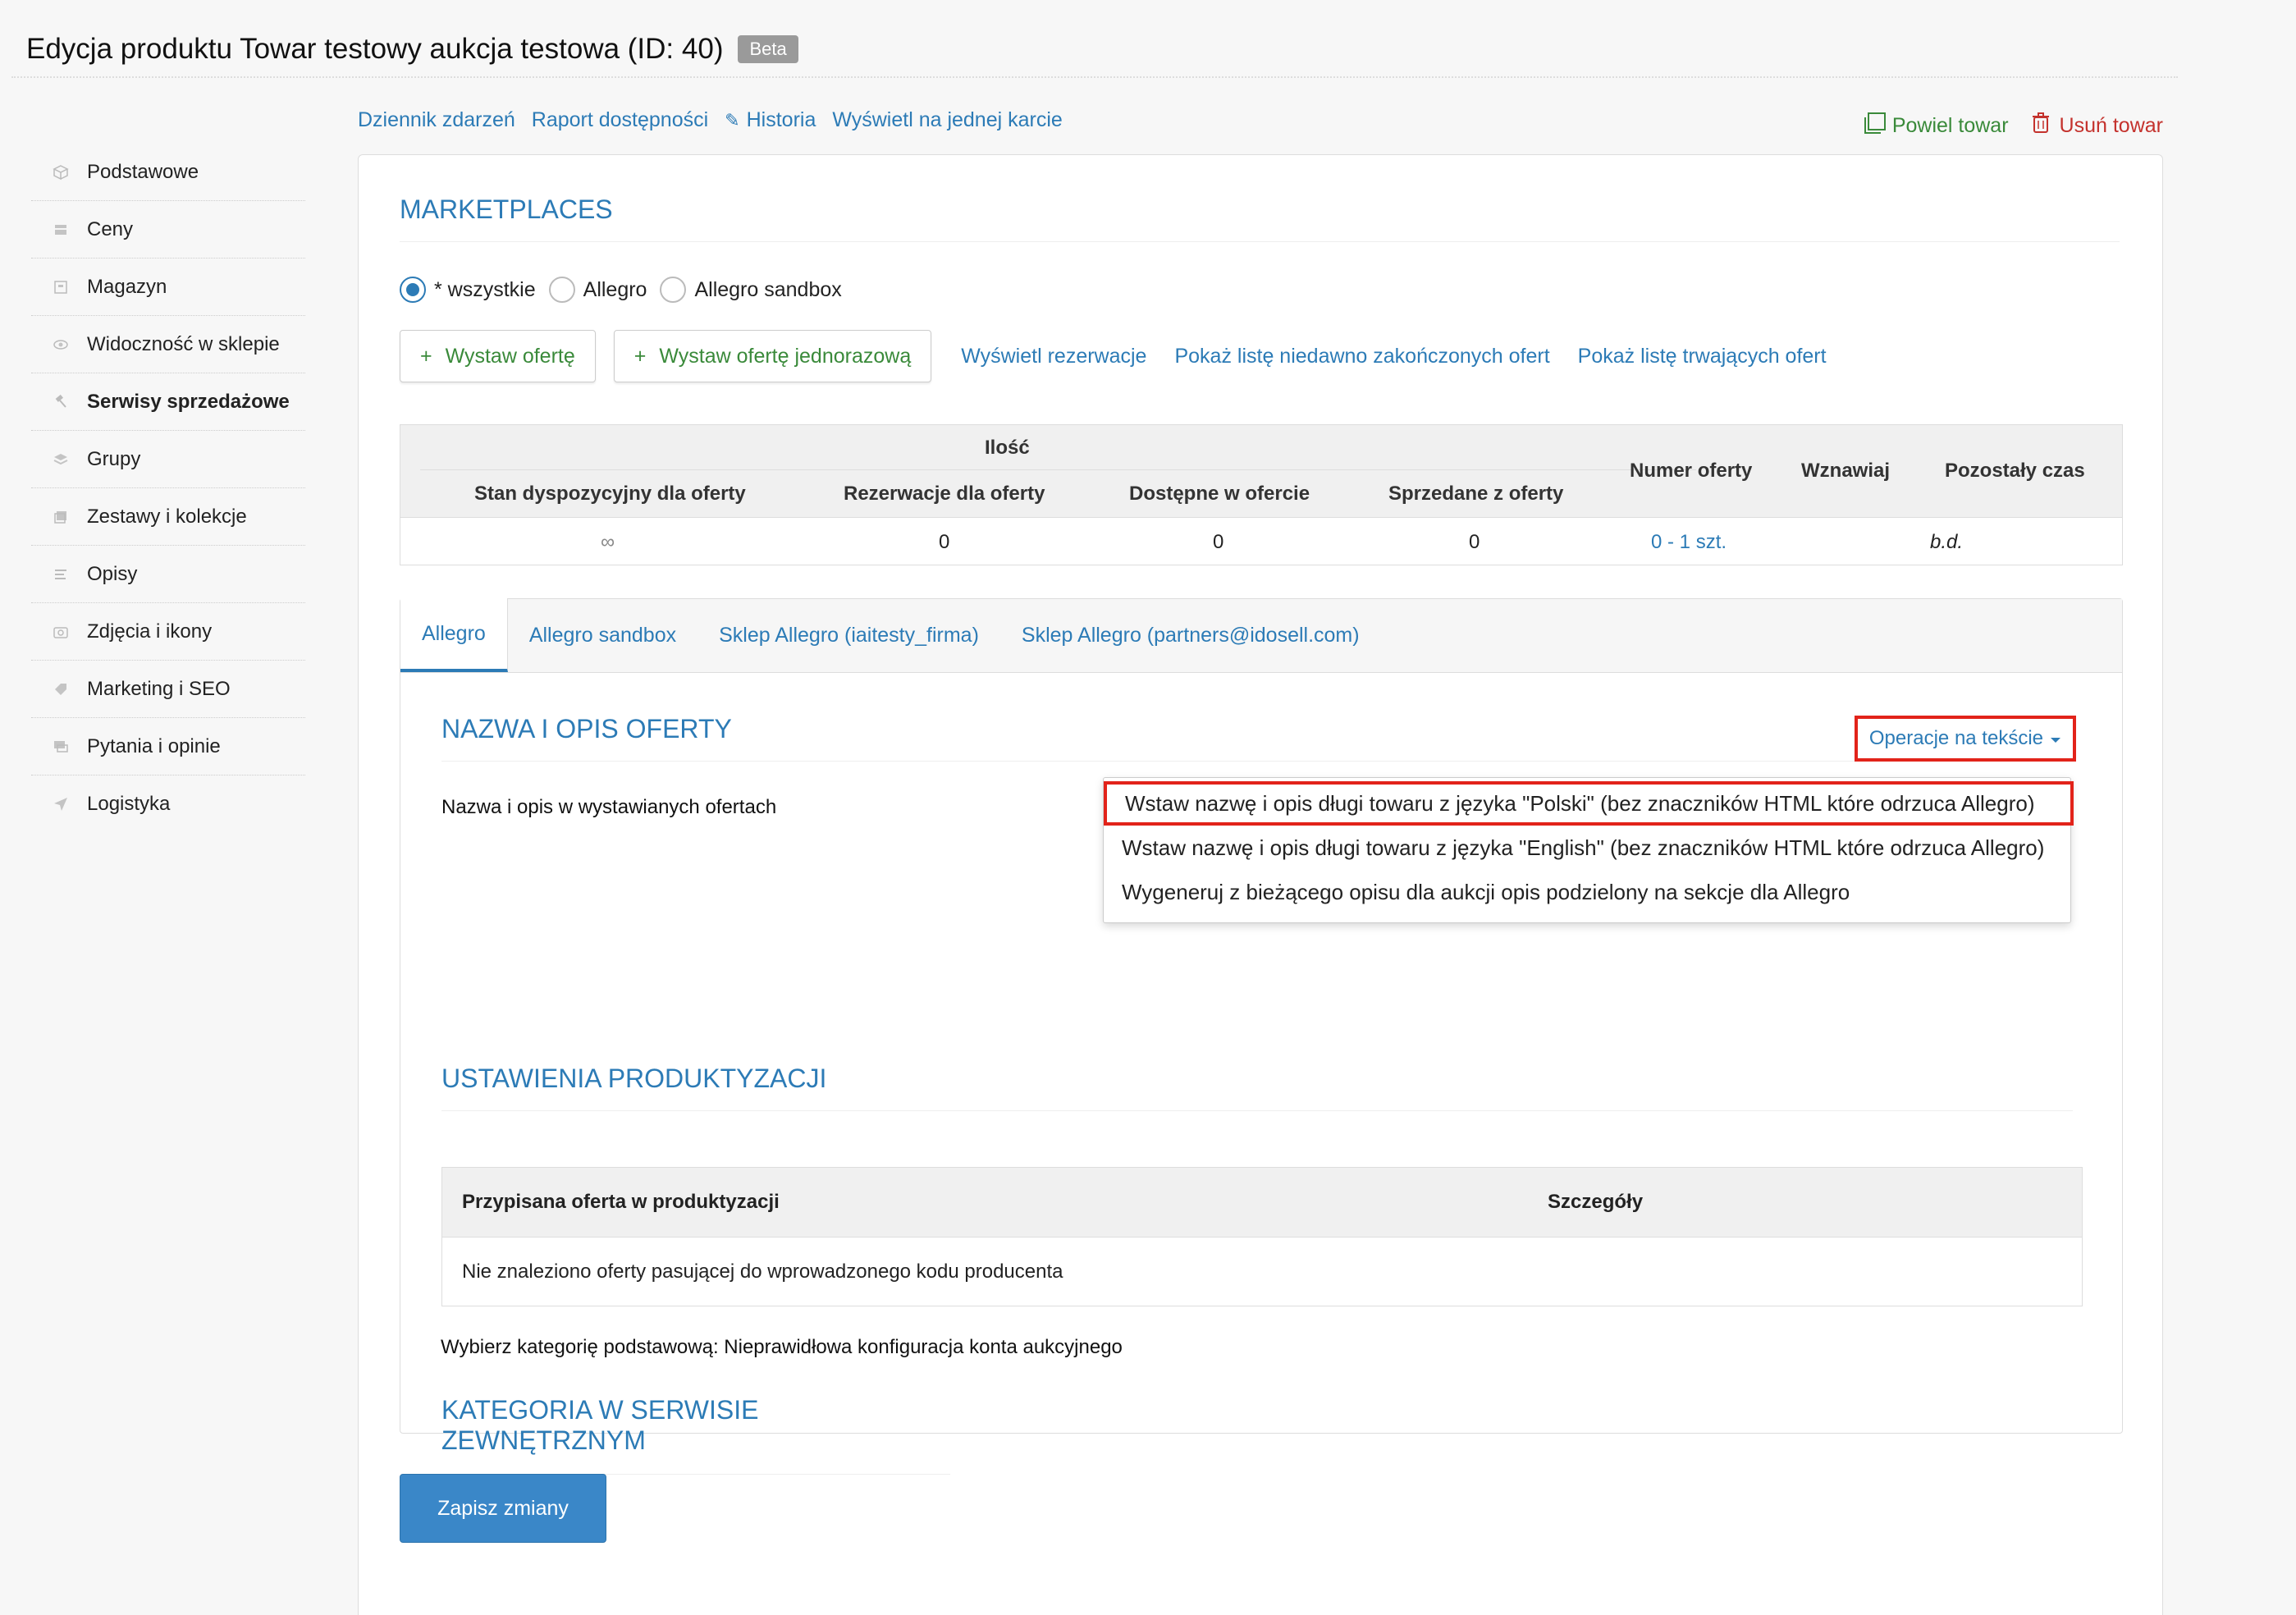  I want to click on sidebar-item-label: Logistyka, so click(129, 804).